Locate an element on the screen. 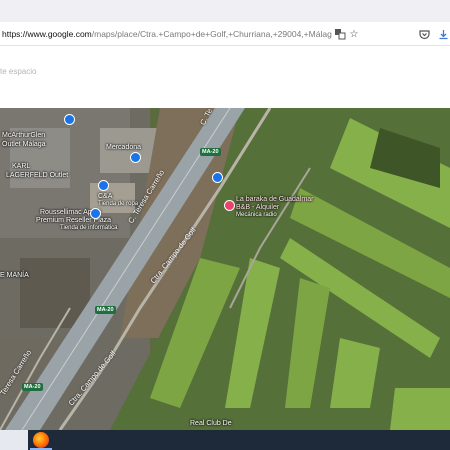  map-label-karl: KARL is located at coordinates (21, 166).